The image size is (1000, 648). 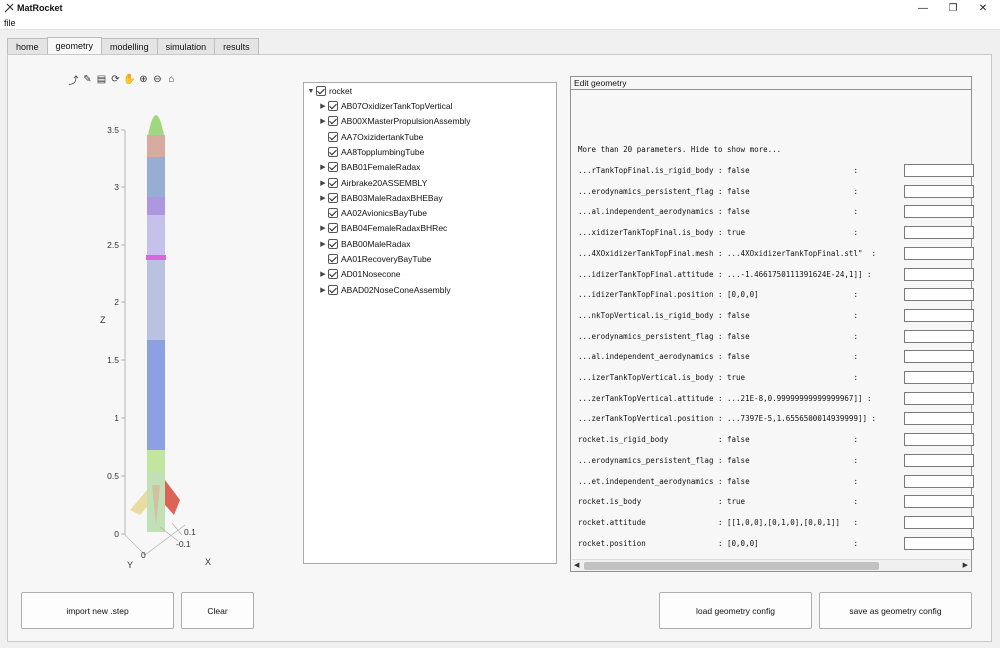 I want to click on tree-item: AA8TopplumbingTube, so click(x=371, y=152).